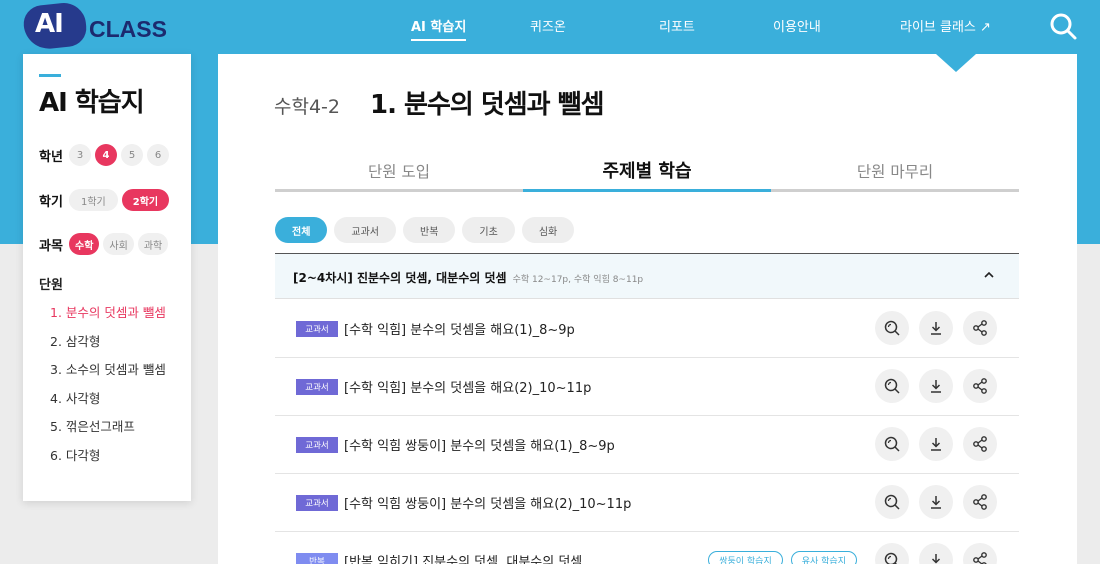  What do you see at coordinates (51, 285) in the screenshot?
I see `unit-label: 단원` at bounding box center [51, 285].